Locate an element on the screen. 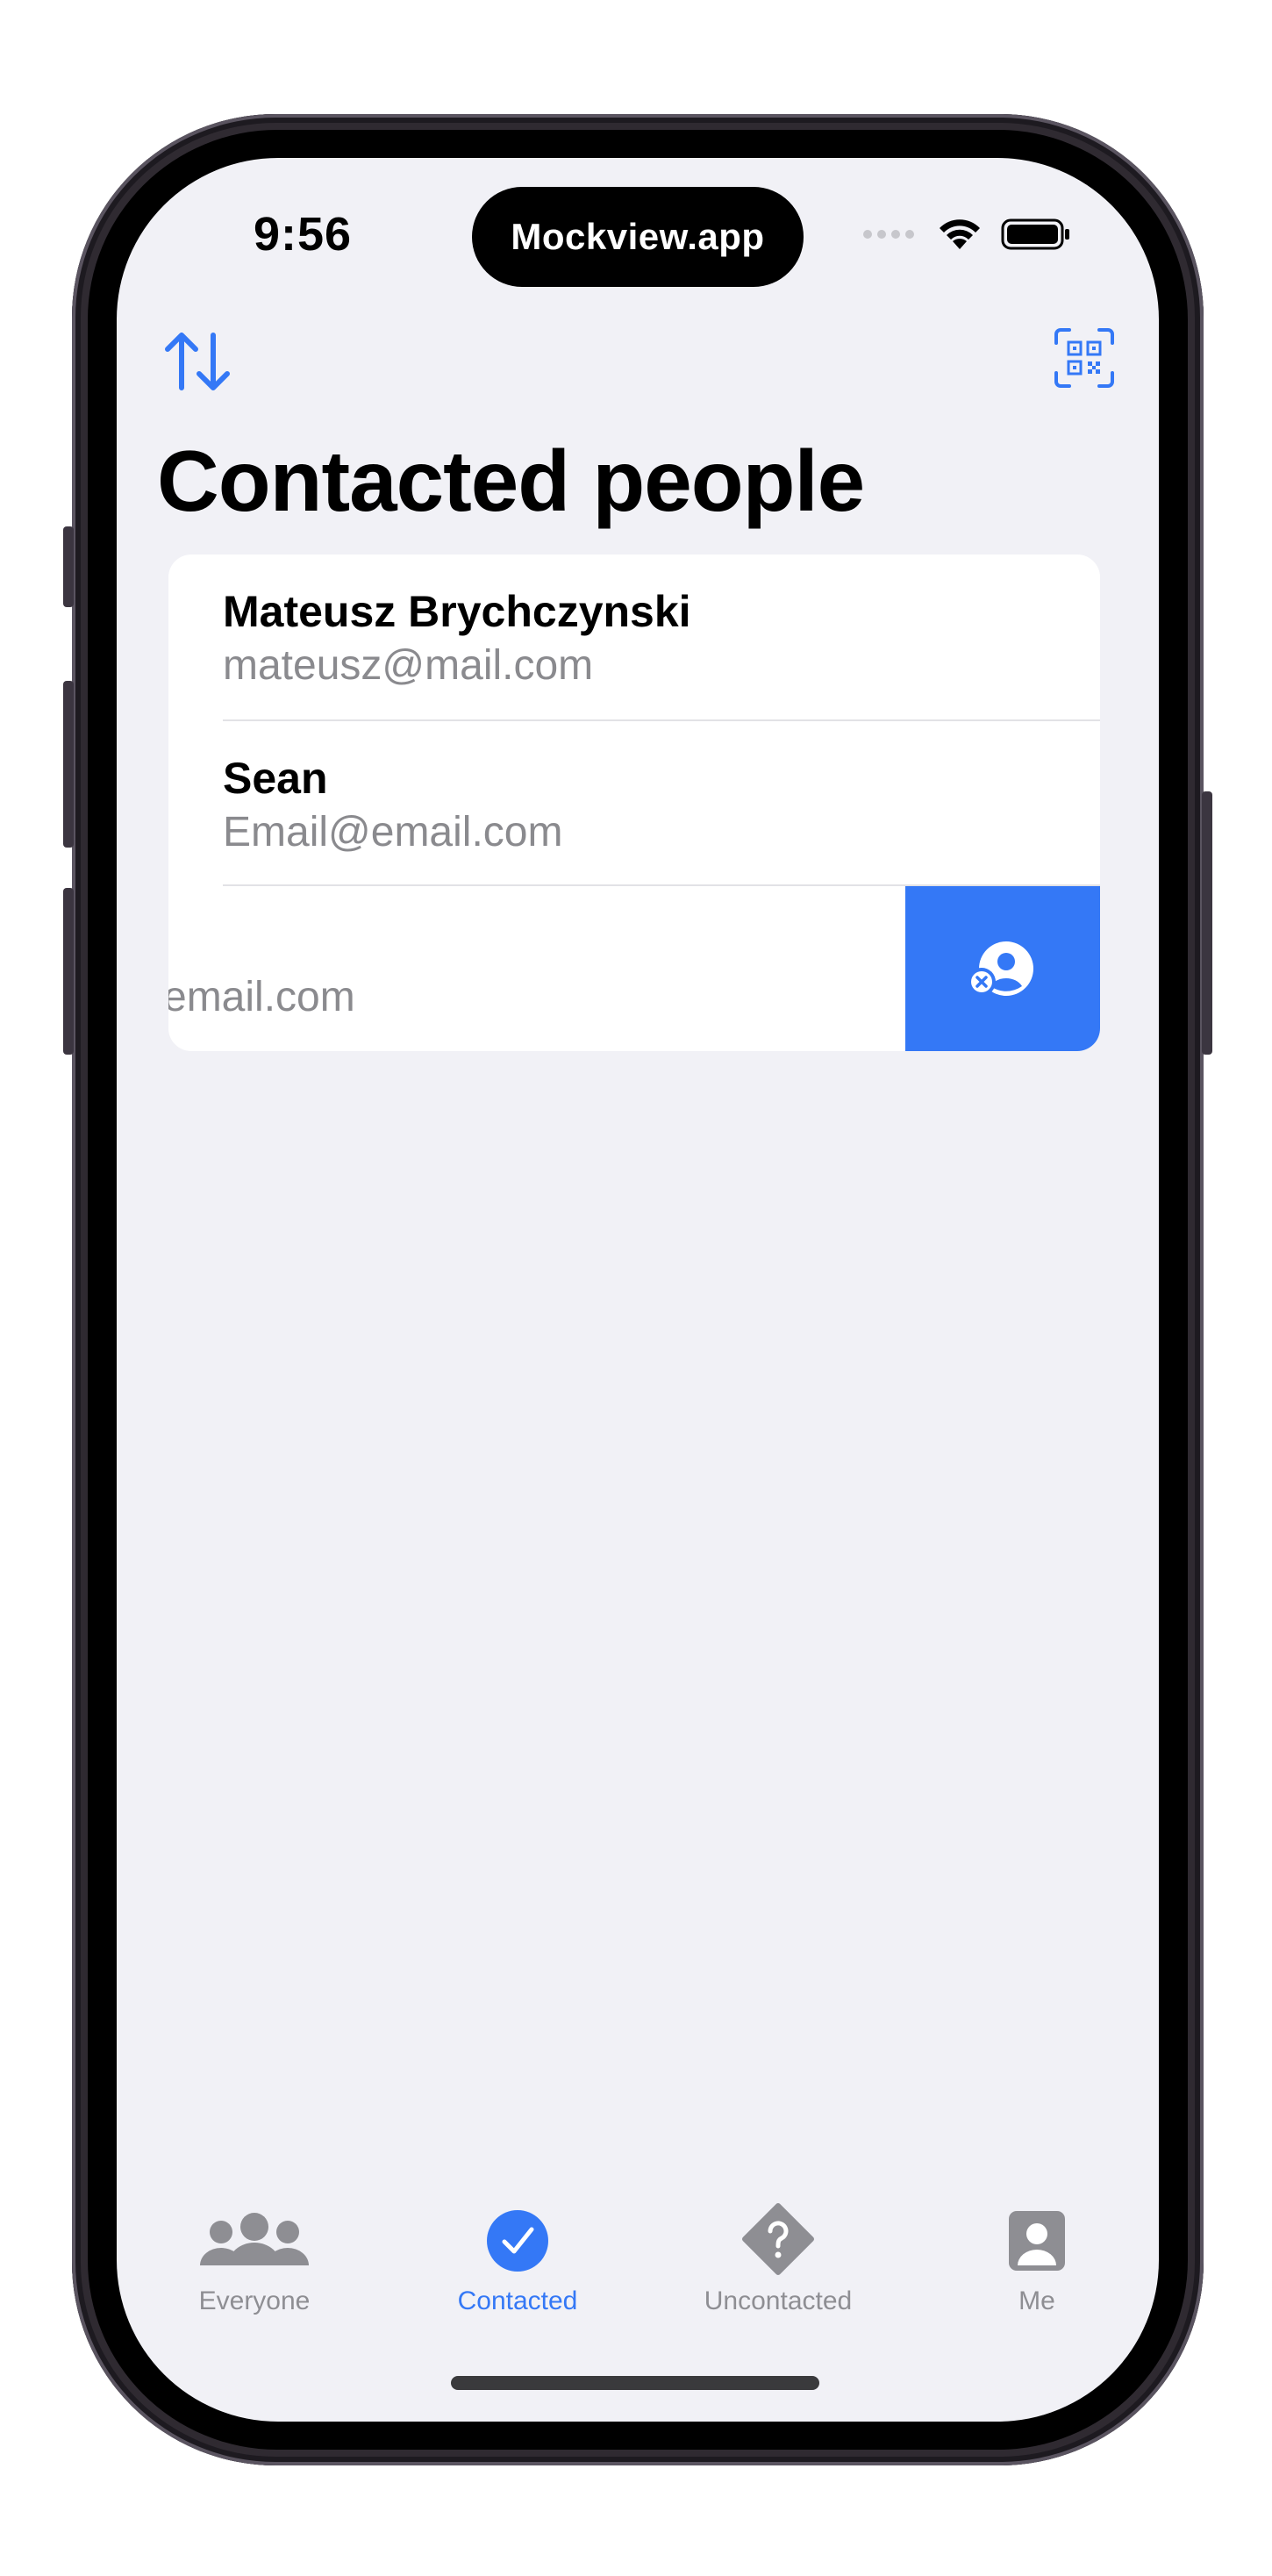 This screenshot has width=1272, height=2576. contact-email: email.com is located at coordinates (261, 997).